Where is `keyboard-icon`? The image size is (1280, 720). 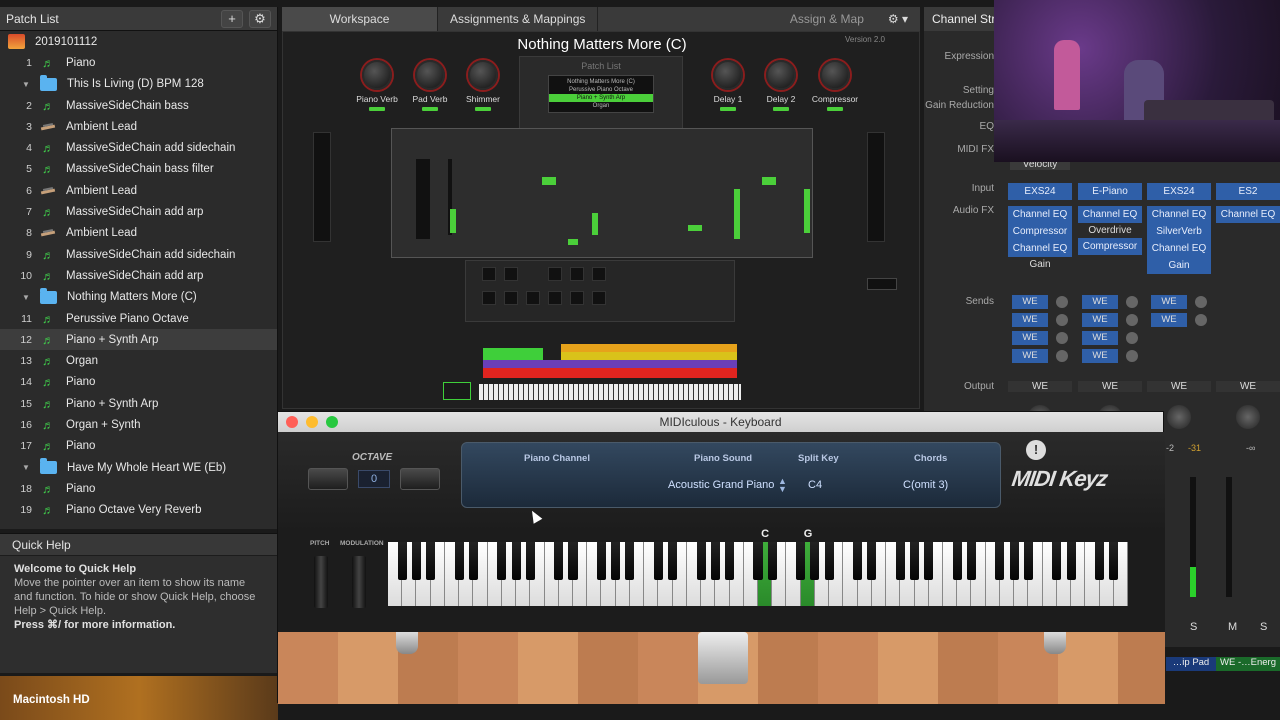
keyboard-icon is located at coordinates (457, 391).